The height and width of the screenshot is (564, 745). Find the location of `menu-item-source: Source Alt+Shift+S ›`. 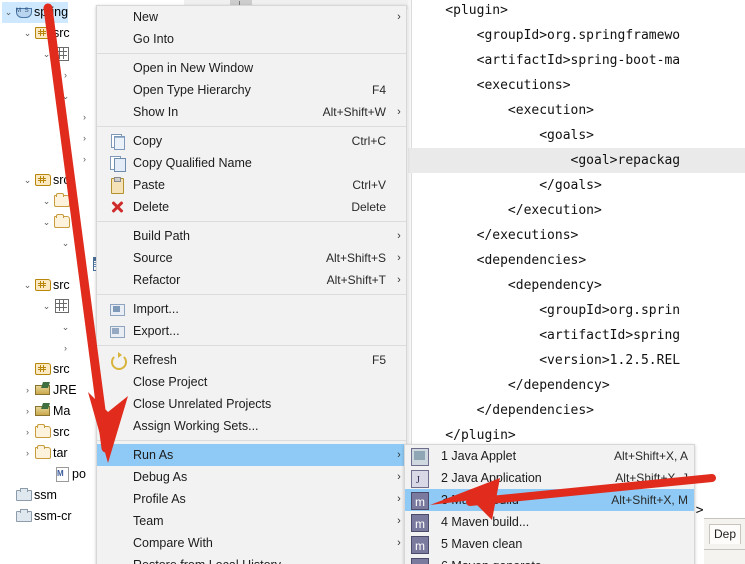

menu-item-source: Source Alt+Shift+S › is located at coordinates (251, 258).